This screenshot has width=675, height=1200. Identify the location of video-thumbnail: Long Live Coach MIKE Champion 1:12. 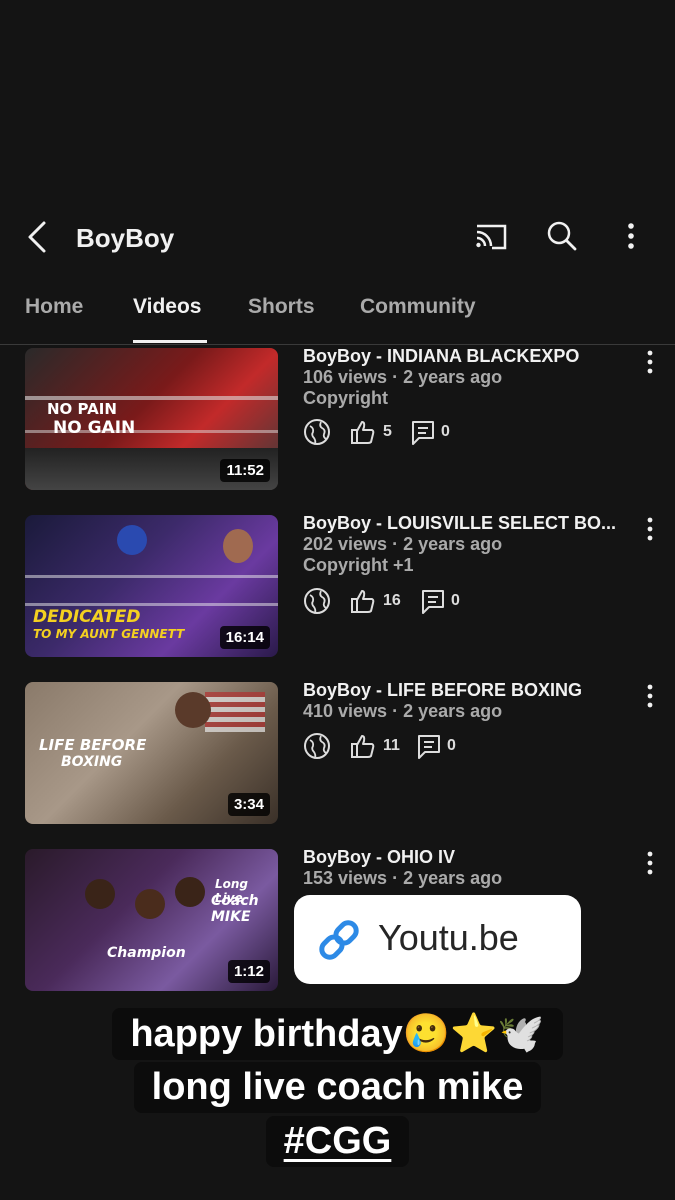
(151, 920).